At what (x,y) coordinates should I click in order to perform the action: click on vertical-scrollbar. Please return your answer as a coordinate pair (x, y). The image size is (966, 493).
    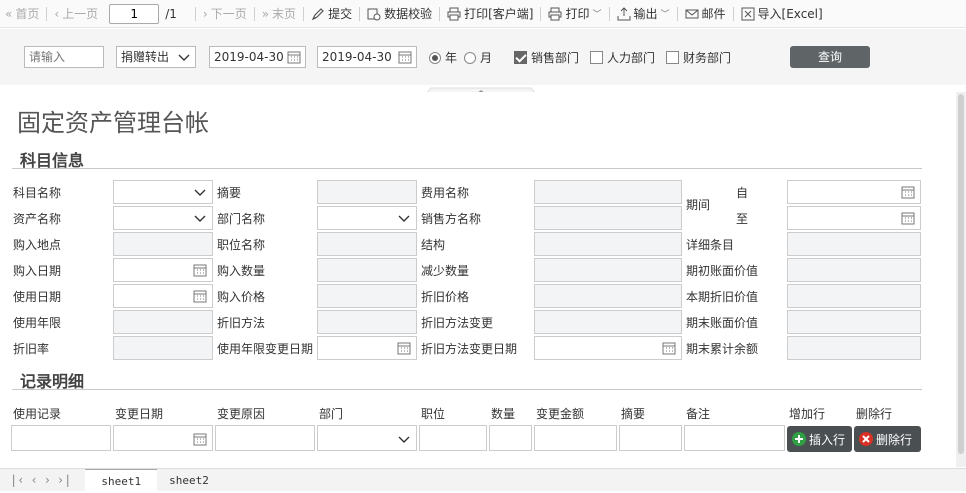
    Looking at the image, I should click on (961, 279).